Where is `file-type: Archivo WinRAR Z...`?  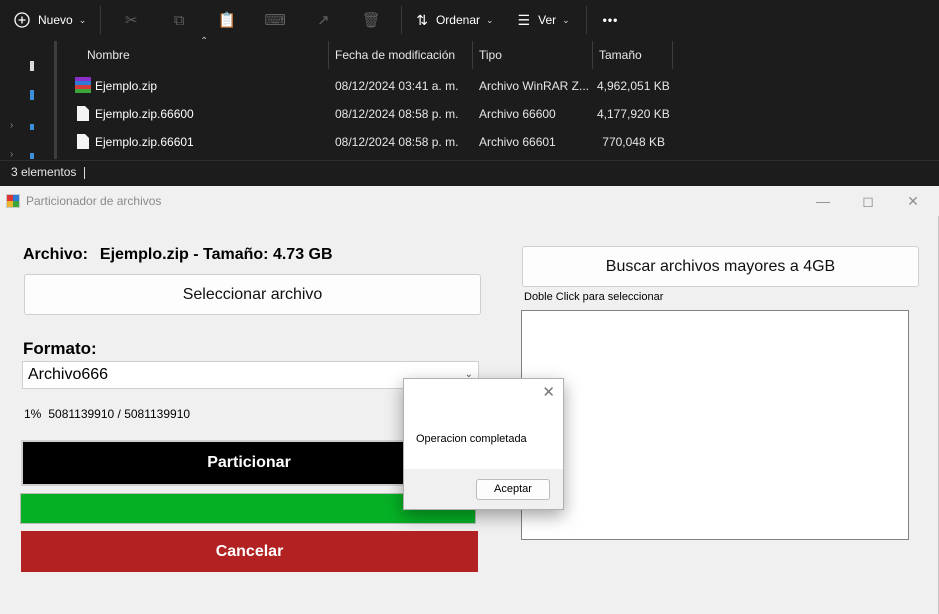 file-type: Archivo WinRAR Z... is located at coordinates (534, 86).